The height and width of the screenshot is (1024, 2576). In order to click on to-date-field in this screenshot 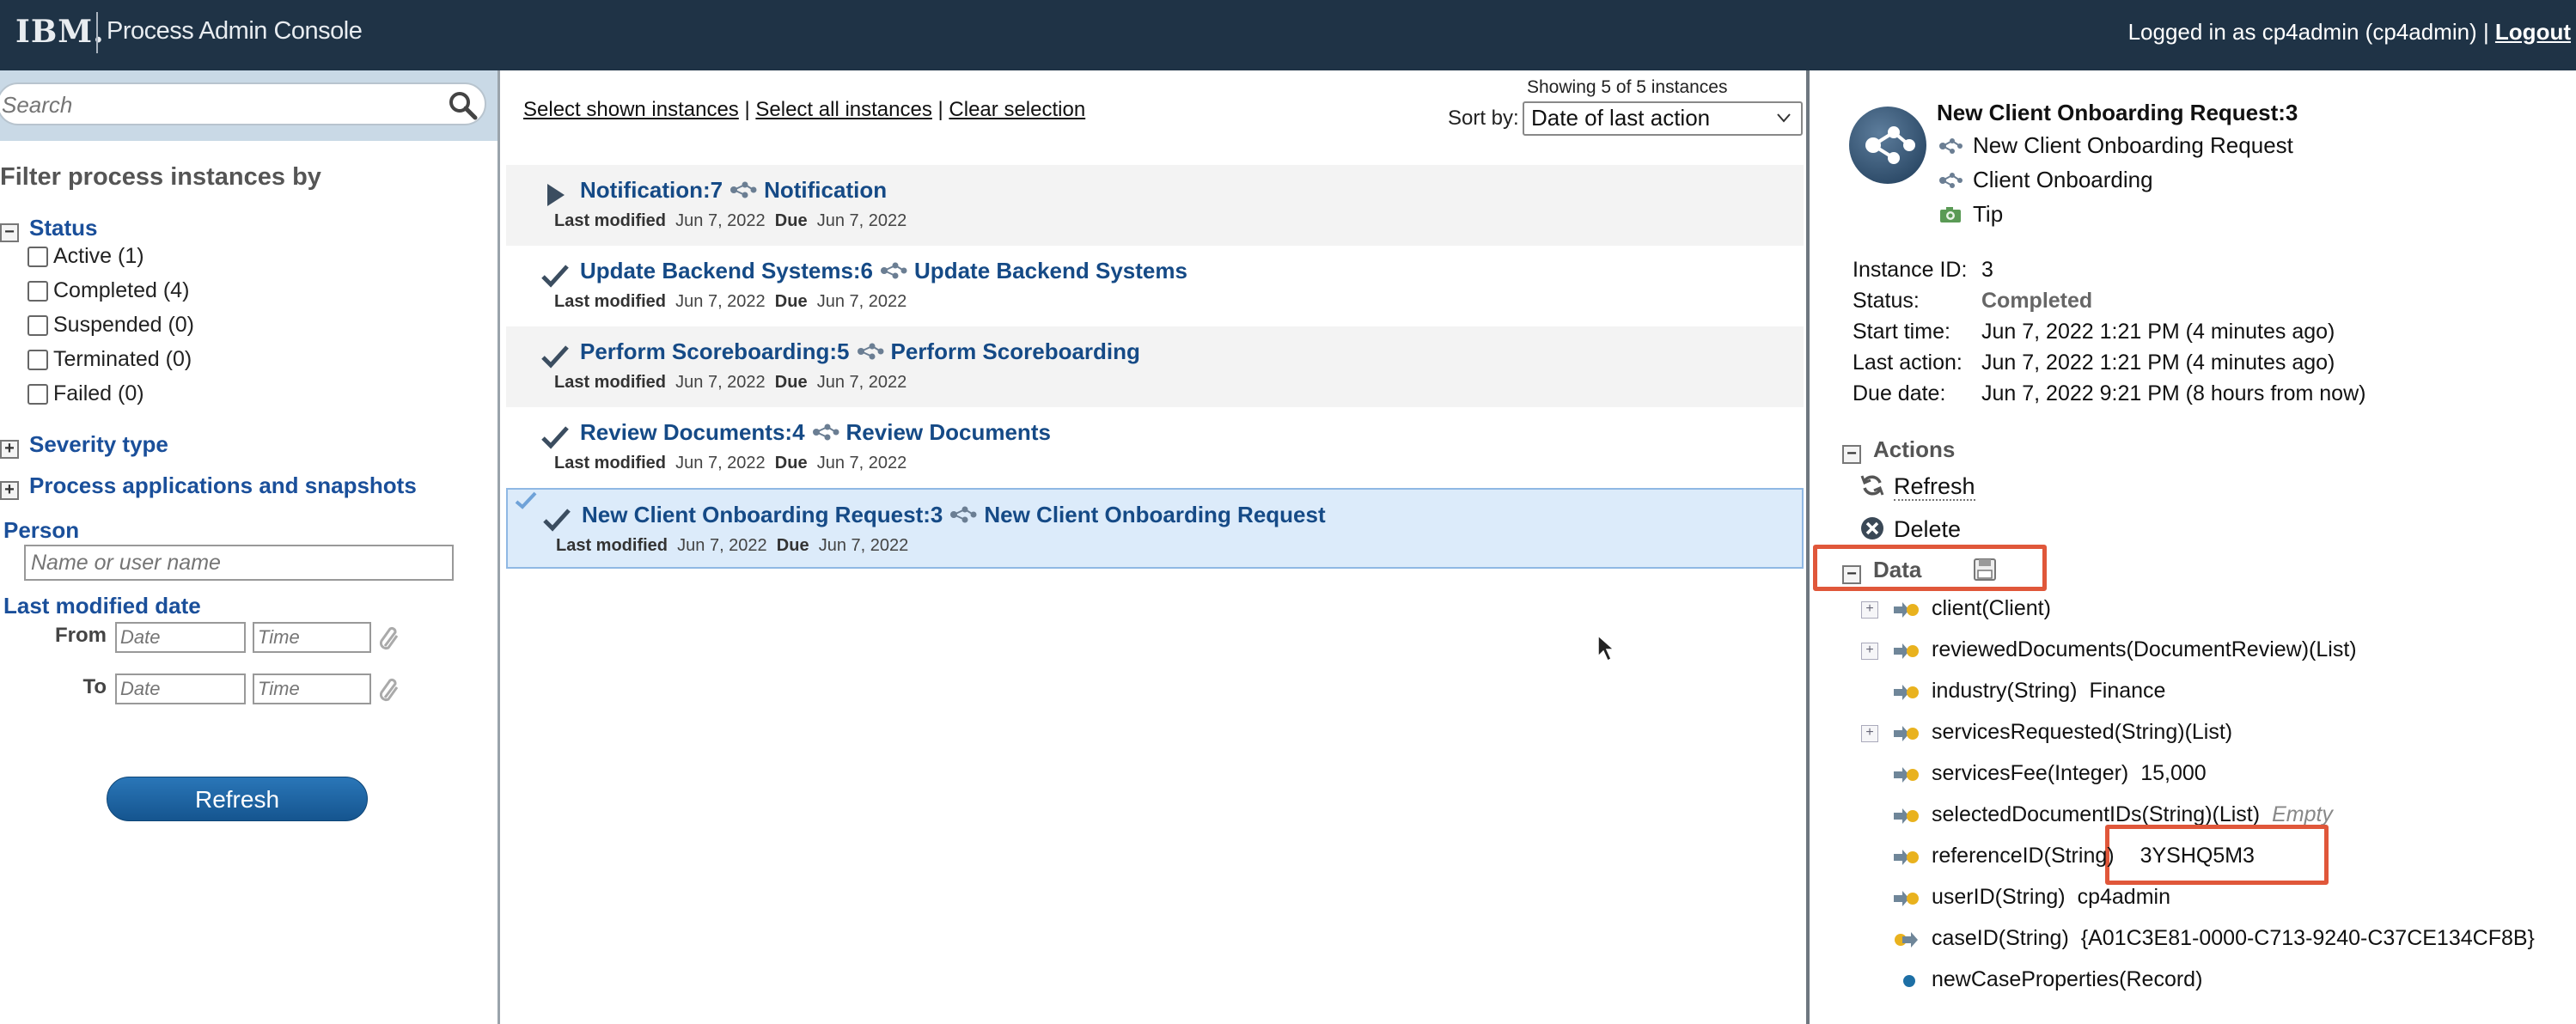, I will do `click(180, 689)`.